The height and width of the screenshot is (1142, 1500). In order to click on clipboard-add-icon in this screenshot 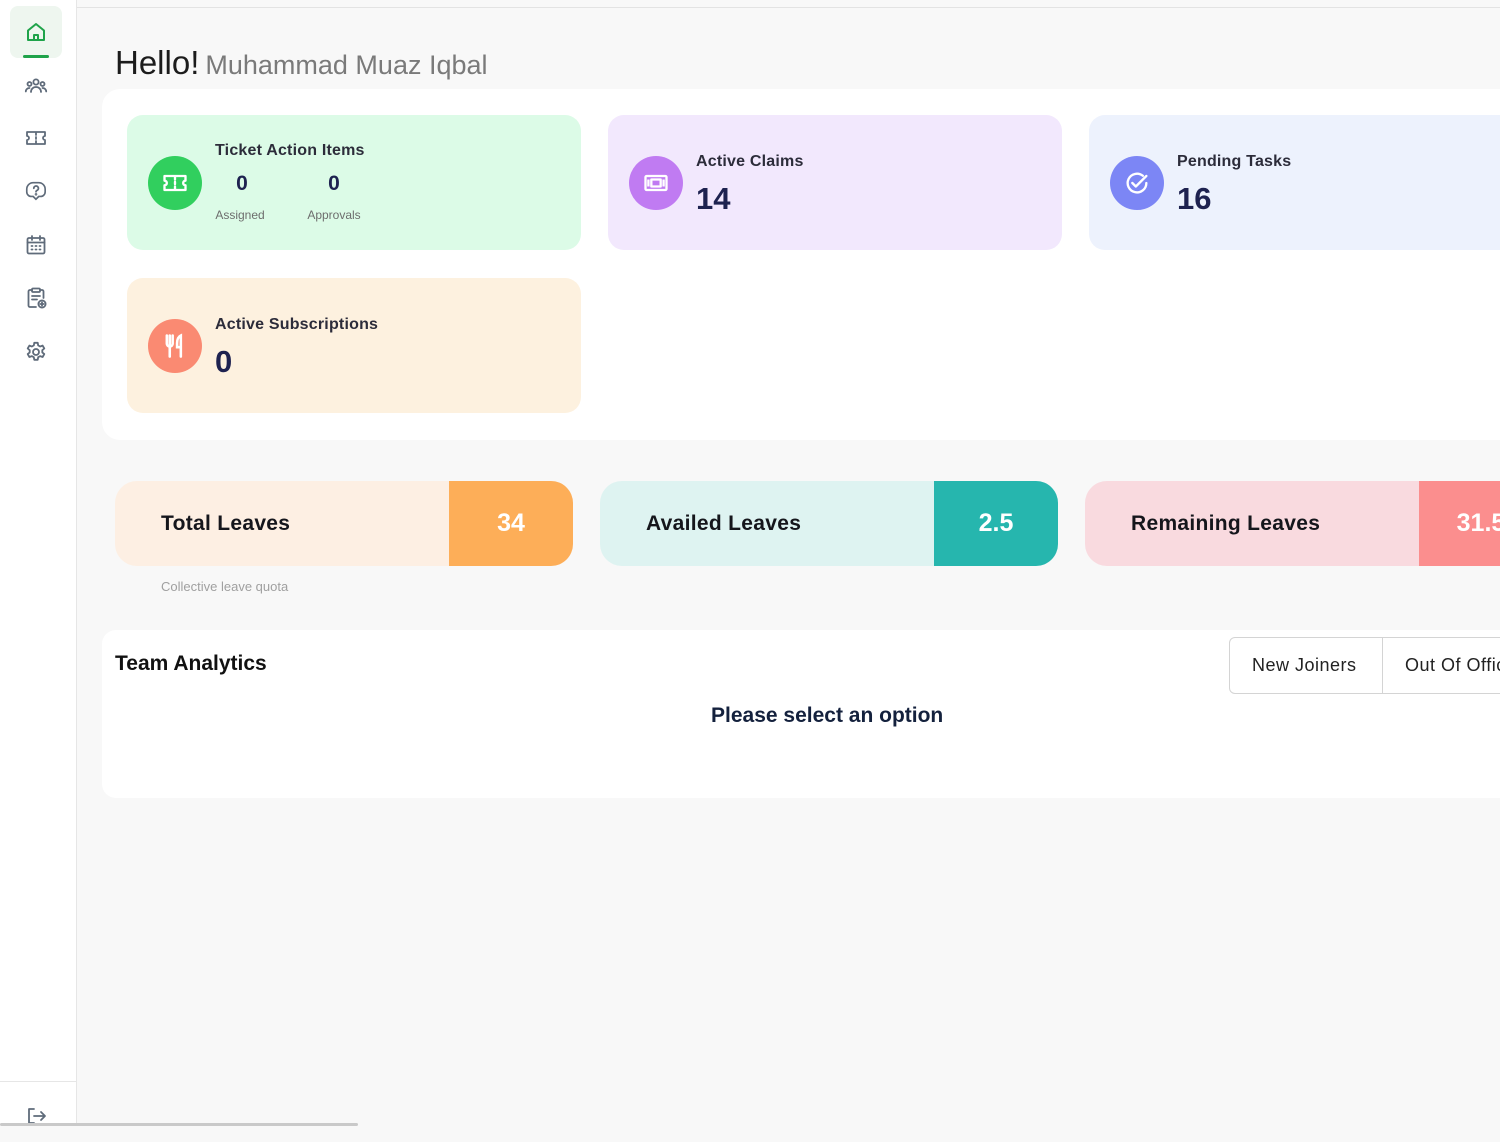, I will do `click(37, 298)`.